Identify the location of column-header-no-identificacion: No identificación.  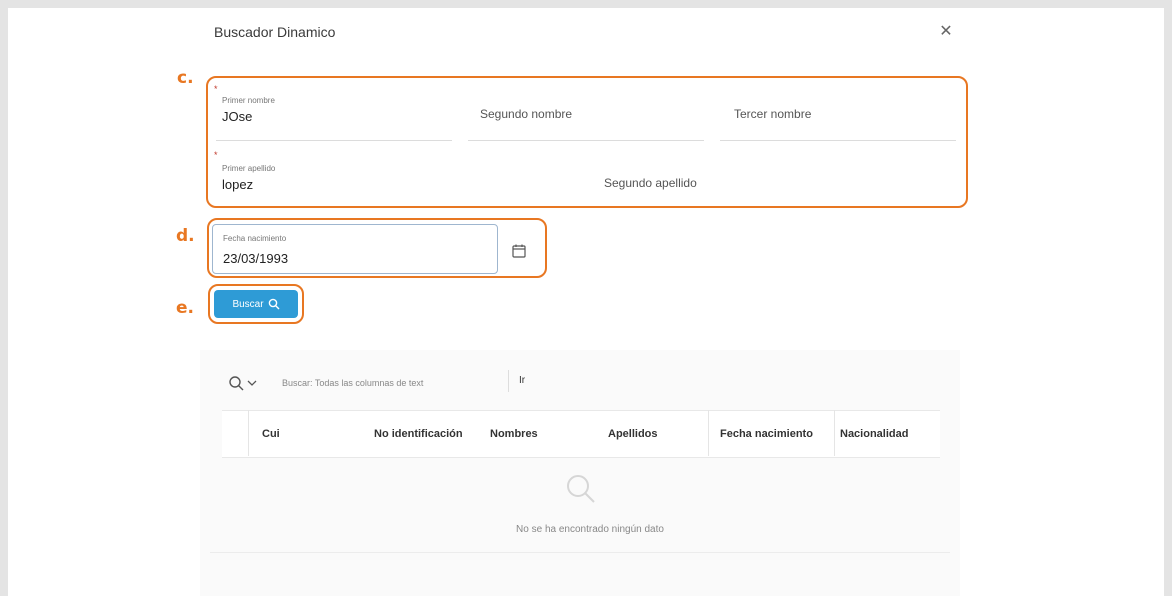
(430, 434).